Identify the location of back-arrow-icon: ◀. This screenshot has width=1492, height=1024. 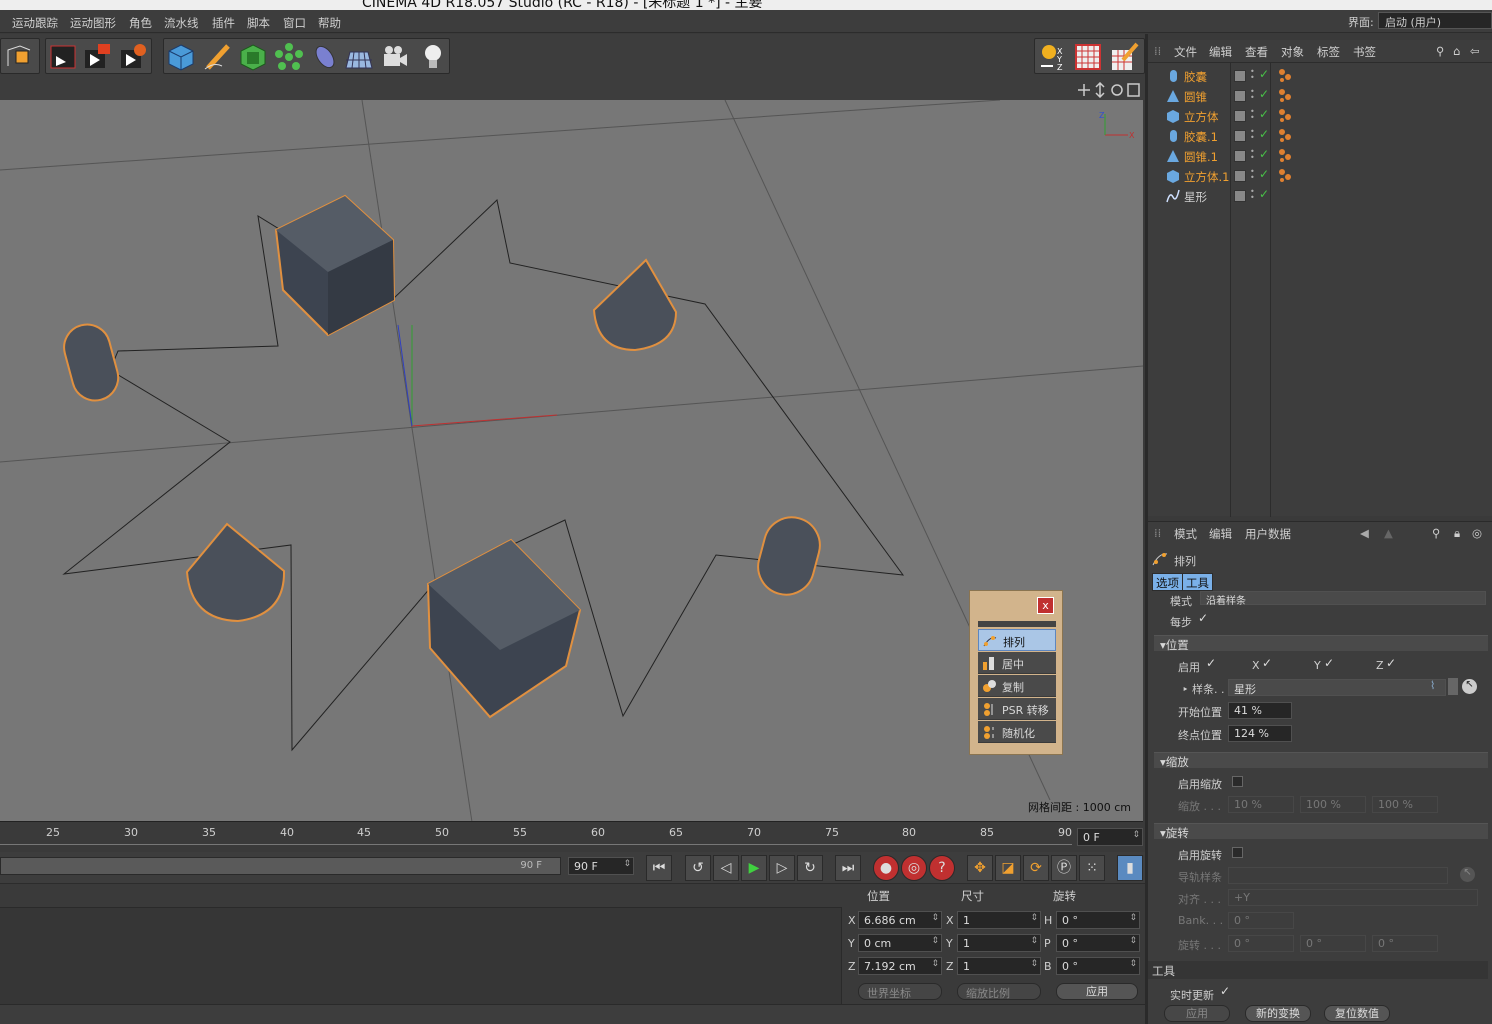
(1364, 533).